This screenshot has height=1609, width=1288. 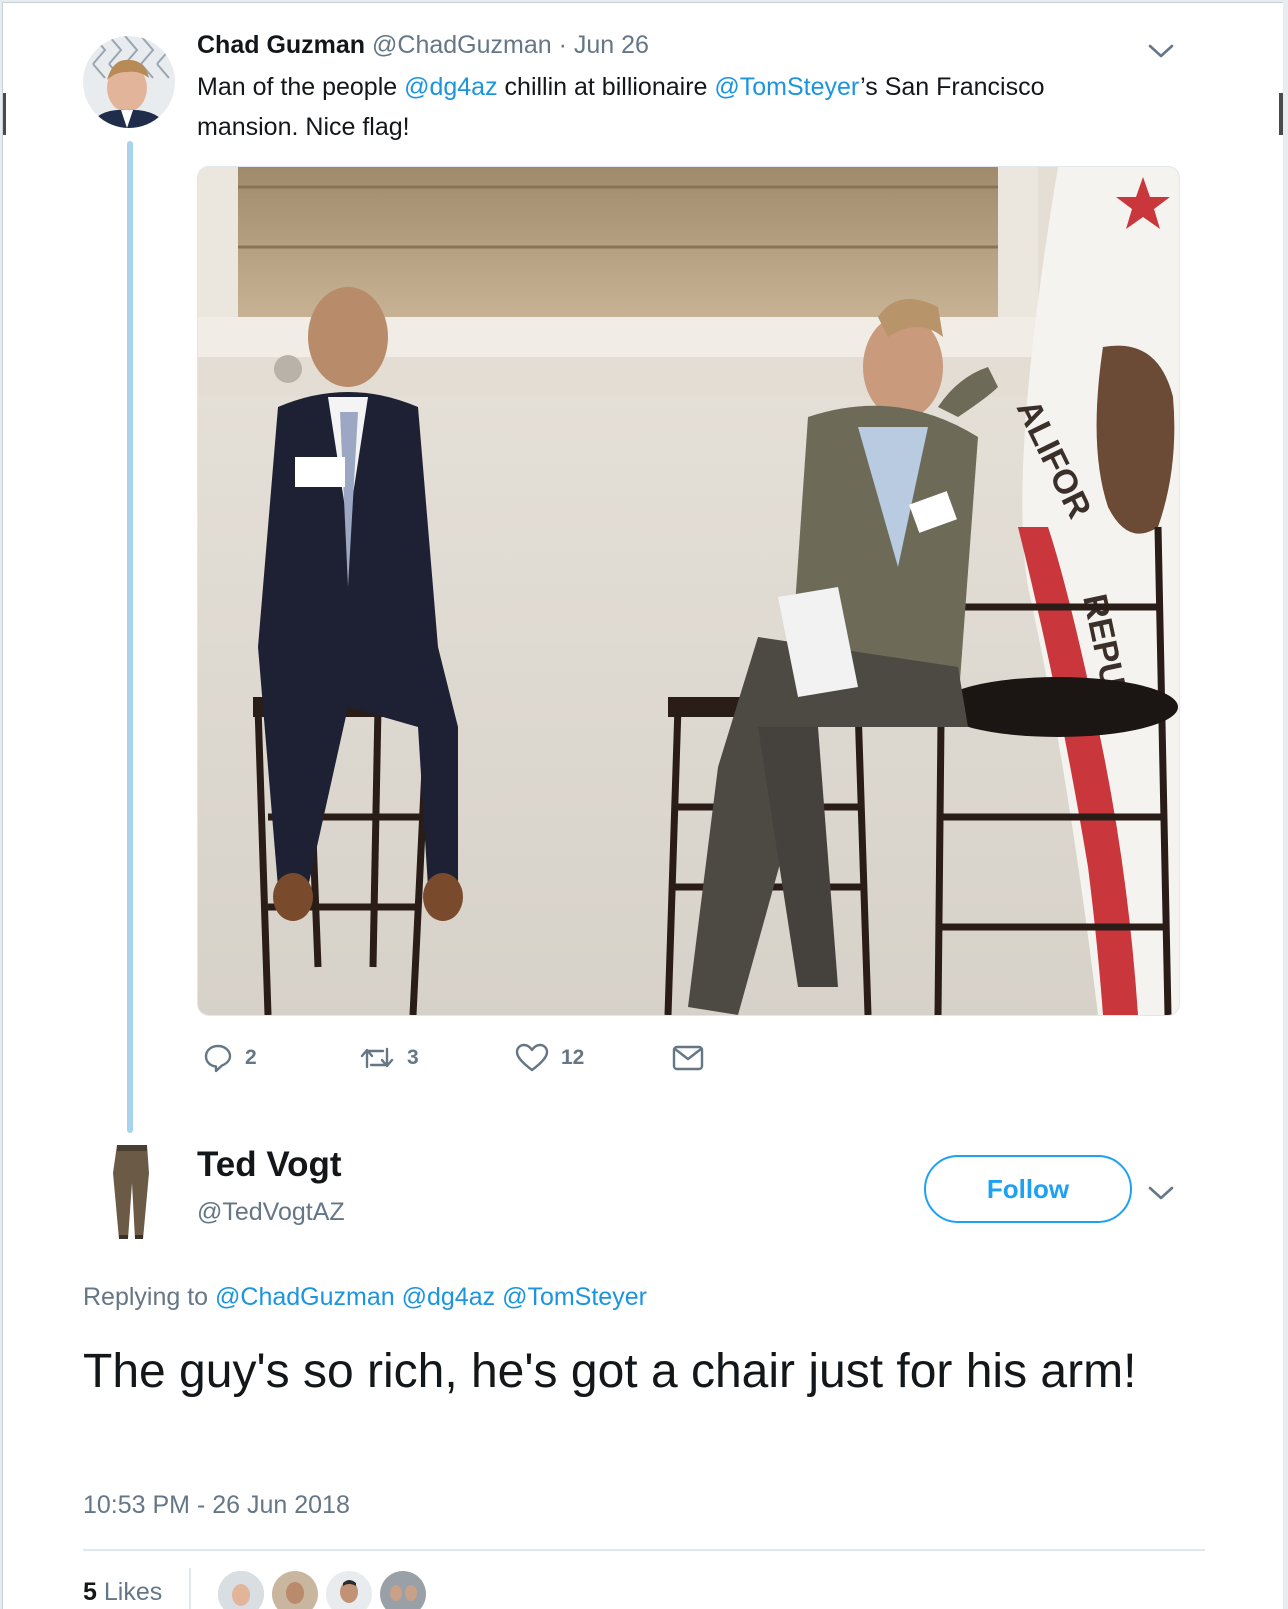 What do you see at coordinates (1028, 1189) in the screenshot?
I see `follow-button: Follow` at bounding box center [1028, 1189].